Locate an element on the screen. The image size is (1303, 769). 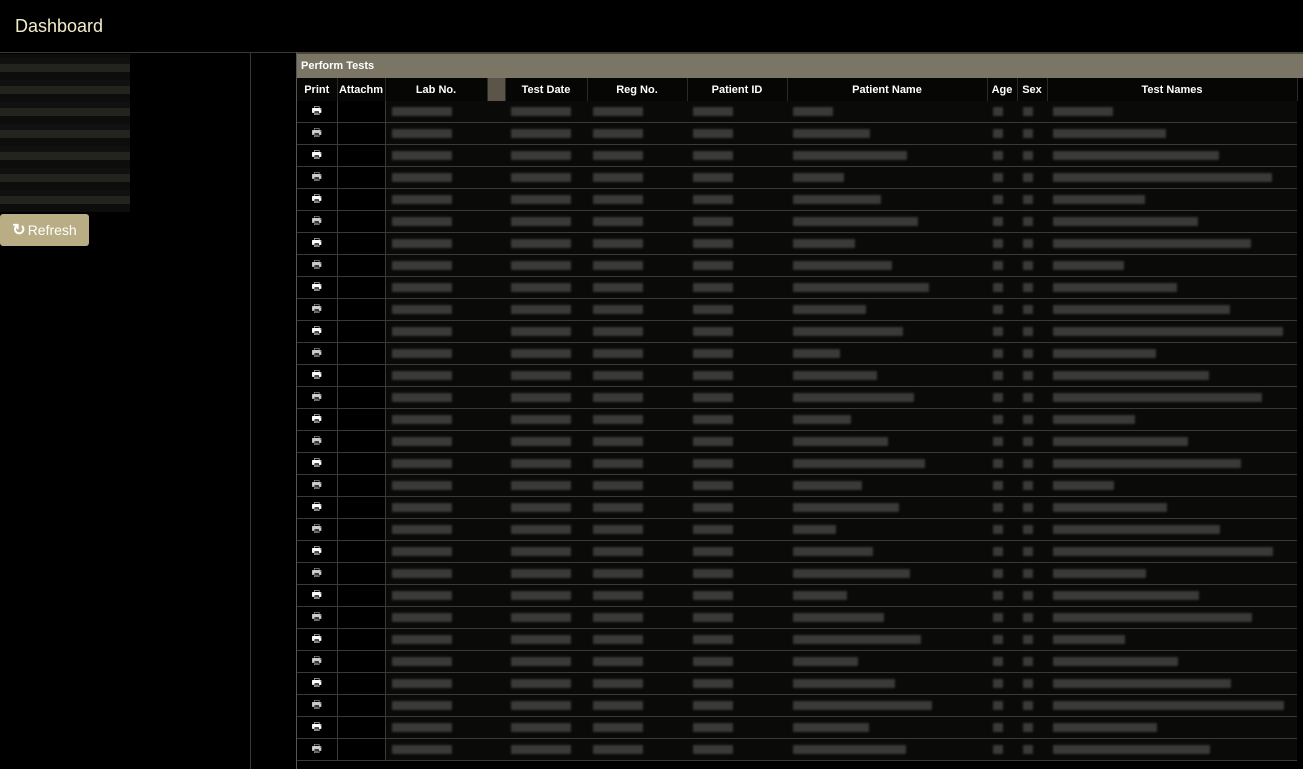
column-header: Patient Name is located at coordinates (887, 89).